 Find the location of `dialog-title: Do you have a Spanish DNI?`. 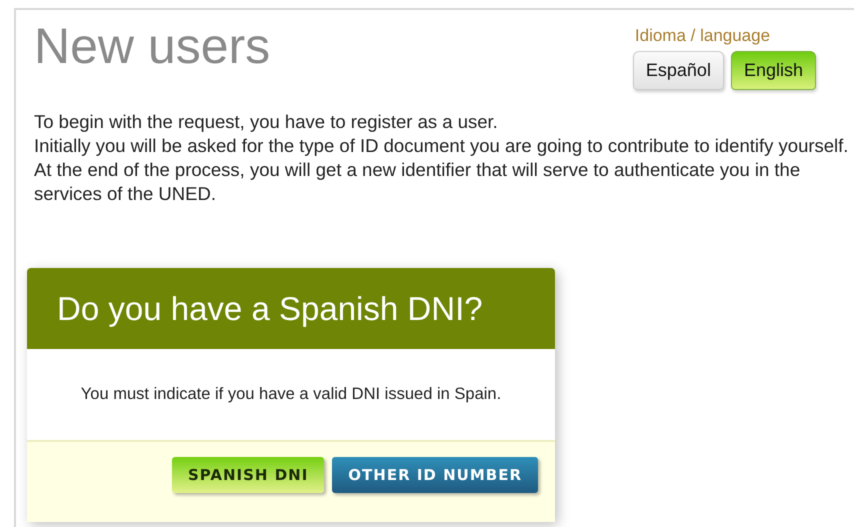

dialog-title: Do you have a Spanish DNI? is located at coordinates (270, 309).